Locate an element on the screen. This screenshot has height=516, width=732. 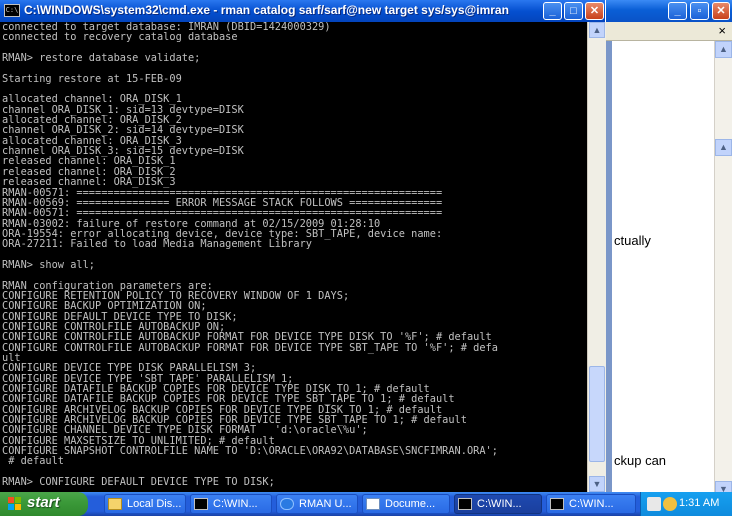
background-window-title-bar: _ ▫ ✕ is located at coordinates (669, 11).